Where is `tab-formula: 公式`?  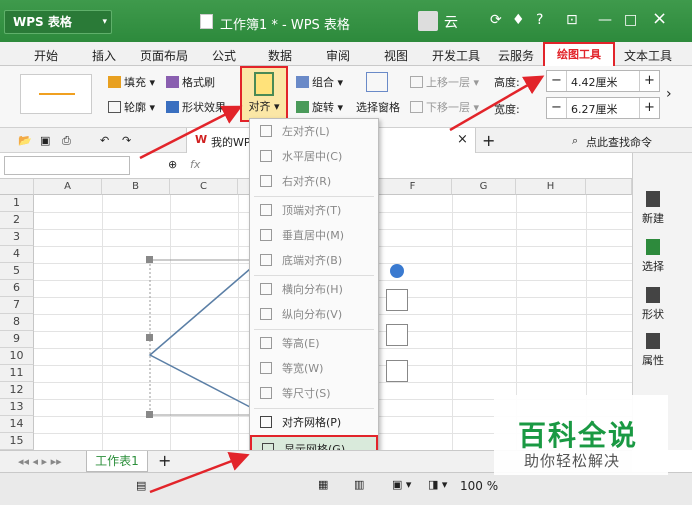 tab-formula: 公式 is located at coordinates (224, 55).